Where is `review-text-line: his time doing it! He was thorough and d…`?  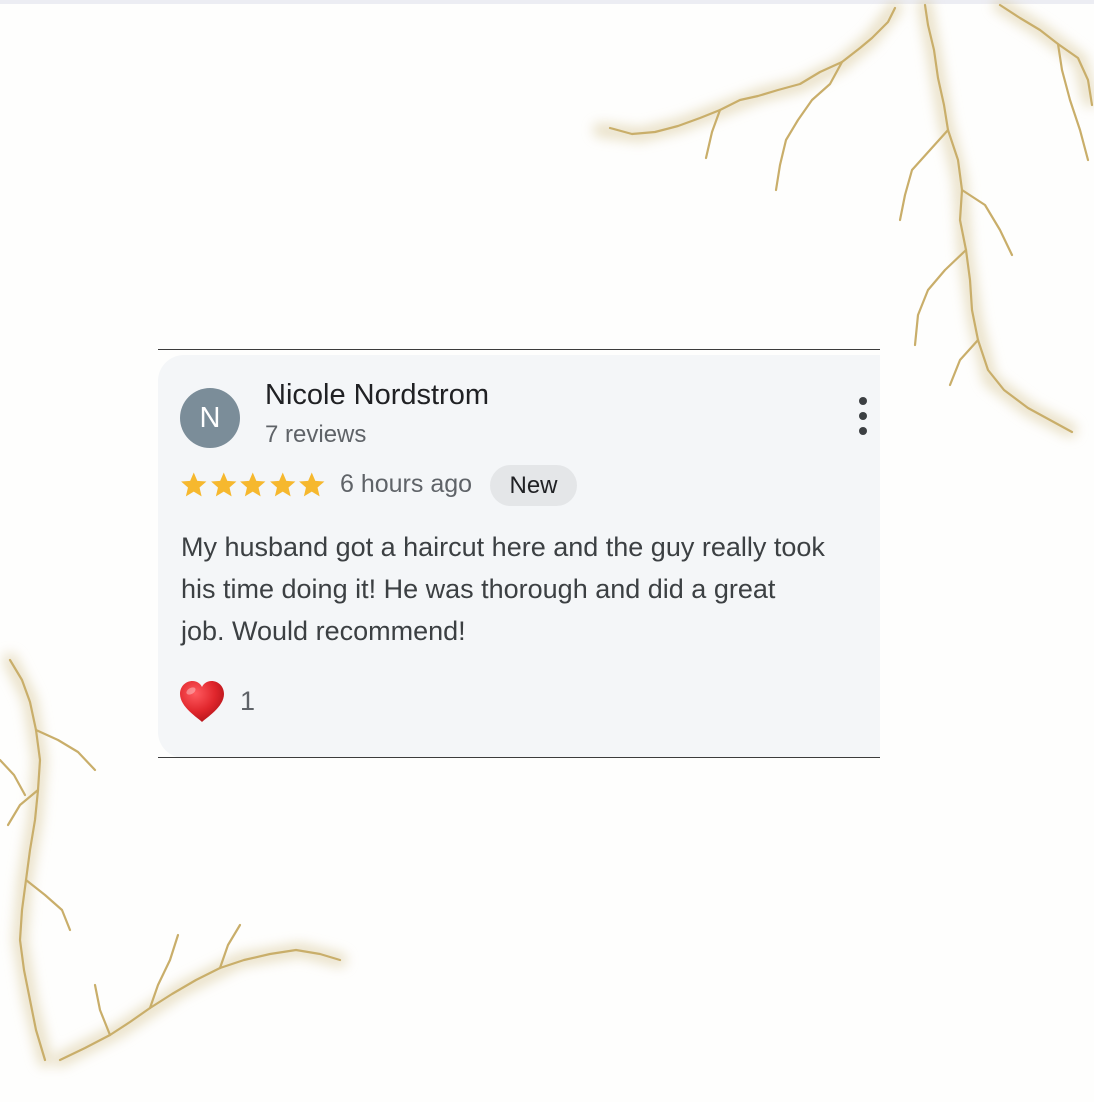
review-text-line: his time doing it! He was thorough and d… is located at coordinates (478, 589).